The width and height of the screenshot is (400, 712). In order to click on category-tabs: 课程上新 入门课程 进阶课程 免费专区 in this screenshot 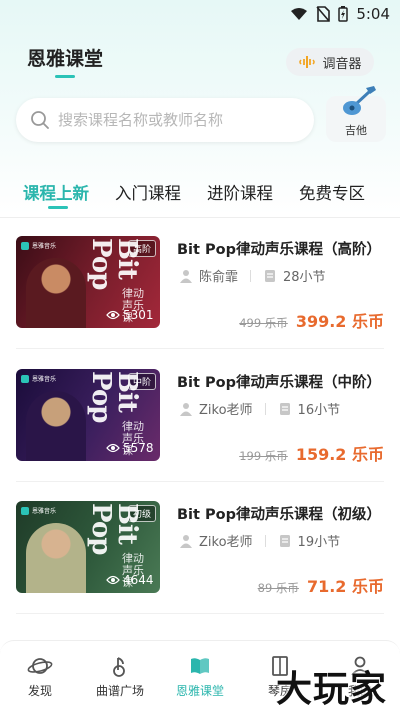, I will do `click(200, 192)`.